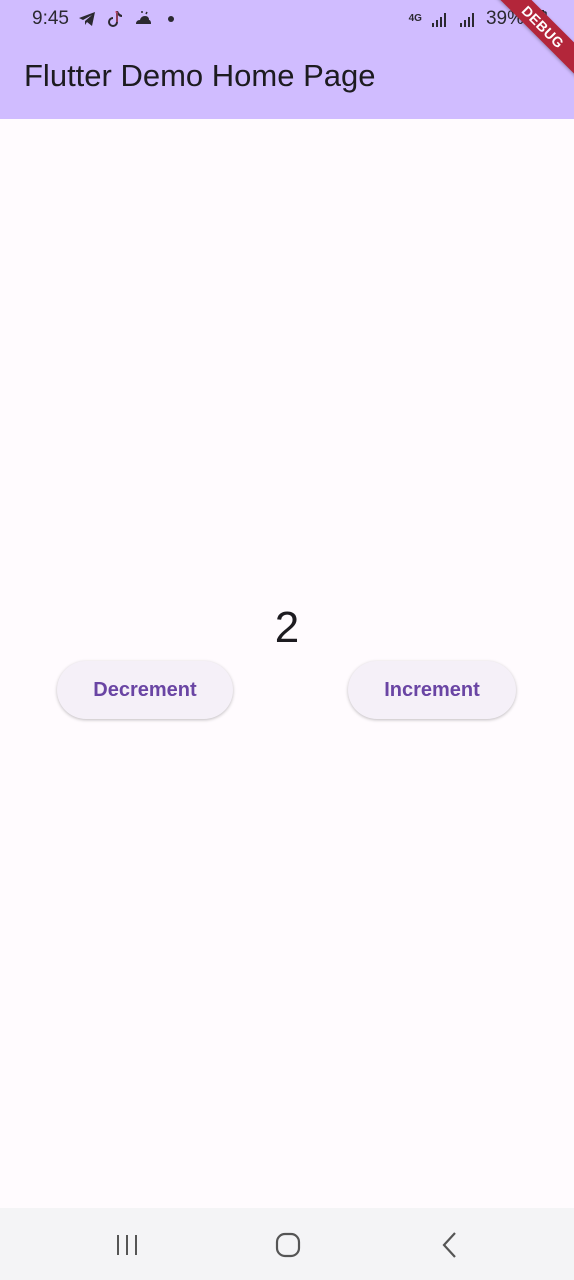 Image resolution: width=574 pixels, height=1280 pixels. I want to click on tiktok-icon, so click(115, 19).